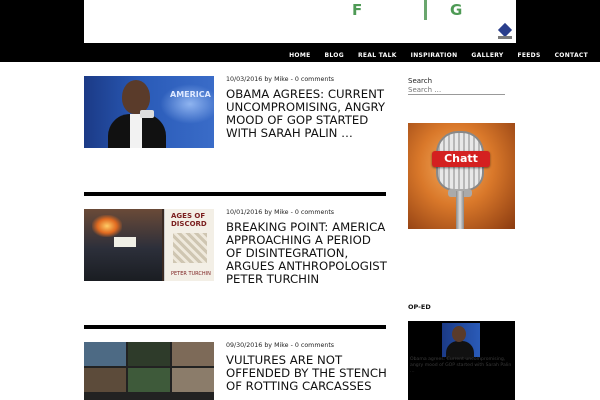 The height and width of the screenshot is (400, 600). What do you see at coordinates (244, 79) in the screenshot?
I see `post-date: 10/03/2016` at bounding box center [244, 79].